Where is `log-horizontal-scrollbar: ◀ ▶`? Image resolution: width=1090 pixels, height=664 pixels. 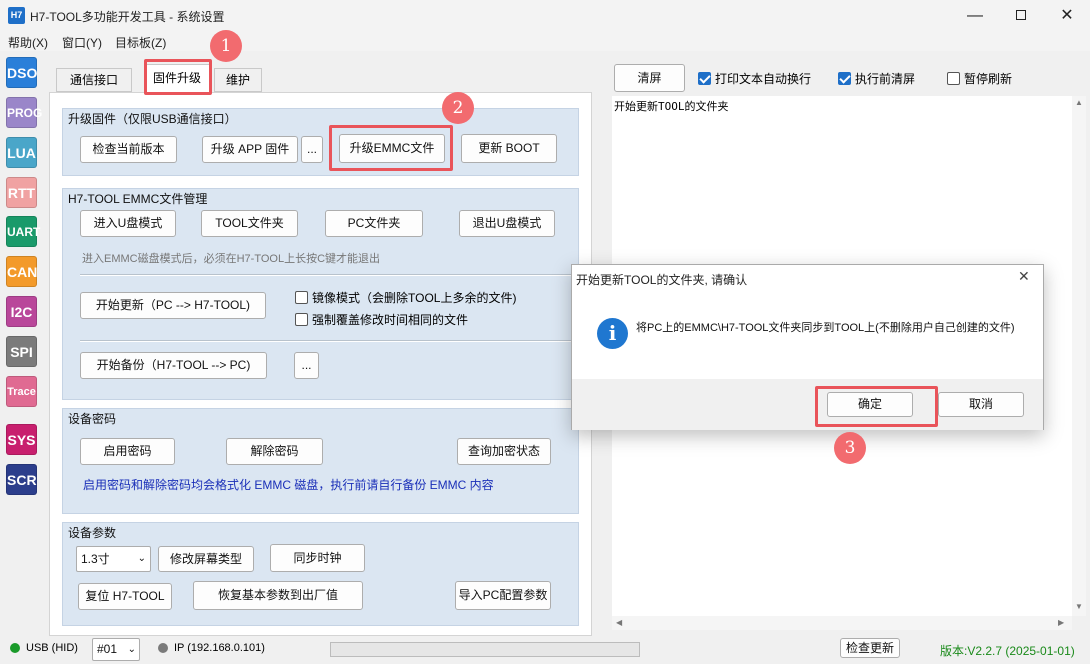 log-horizontal-scrollbar: ◀ ▶ is located at coordinates (842, 623).